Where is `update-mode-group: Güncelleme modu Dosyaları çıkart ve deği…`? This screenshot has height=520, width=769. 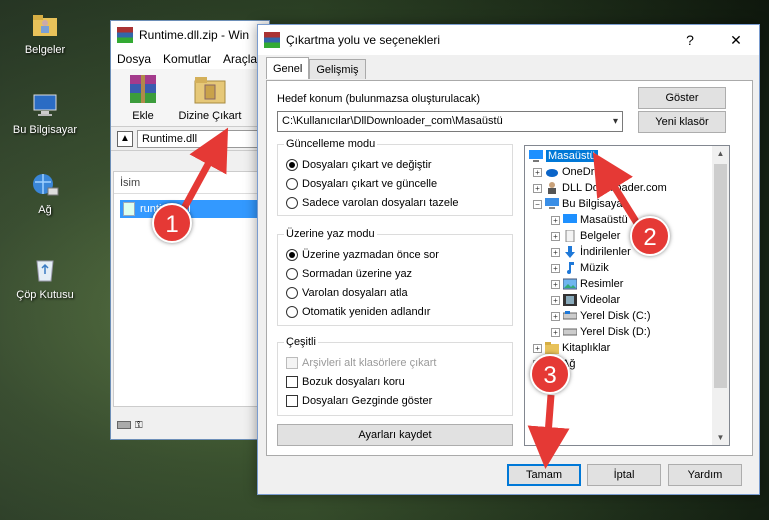 update-mode-group: Güncelleme modu Dosyaları çıkart ve deği… is located at coordinates (395, 177).